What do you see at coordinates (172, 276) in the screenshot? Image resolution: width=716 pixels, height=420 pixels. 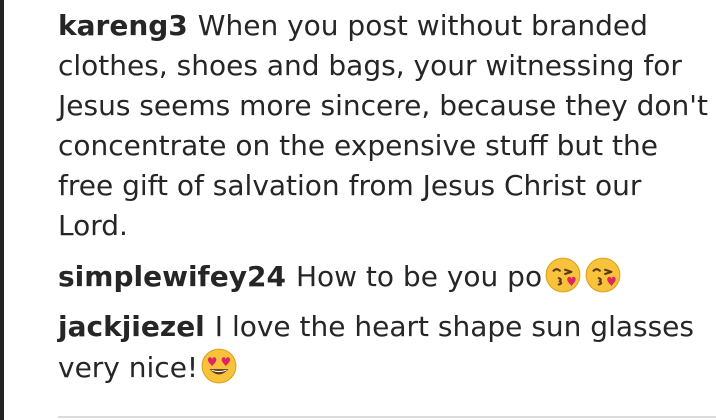 I see `comment-username: simplewifey24` at bounding box center [172, 276].